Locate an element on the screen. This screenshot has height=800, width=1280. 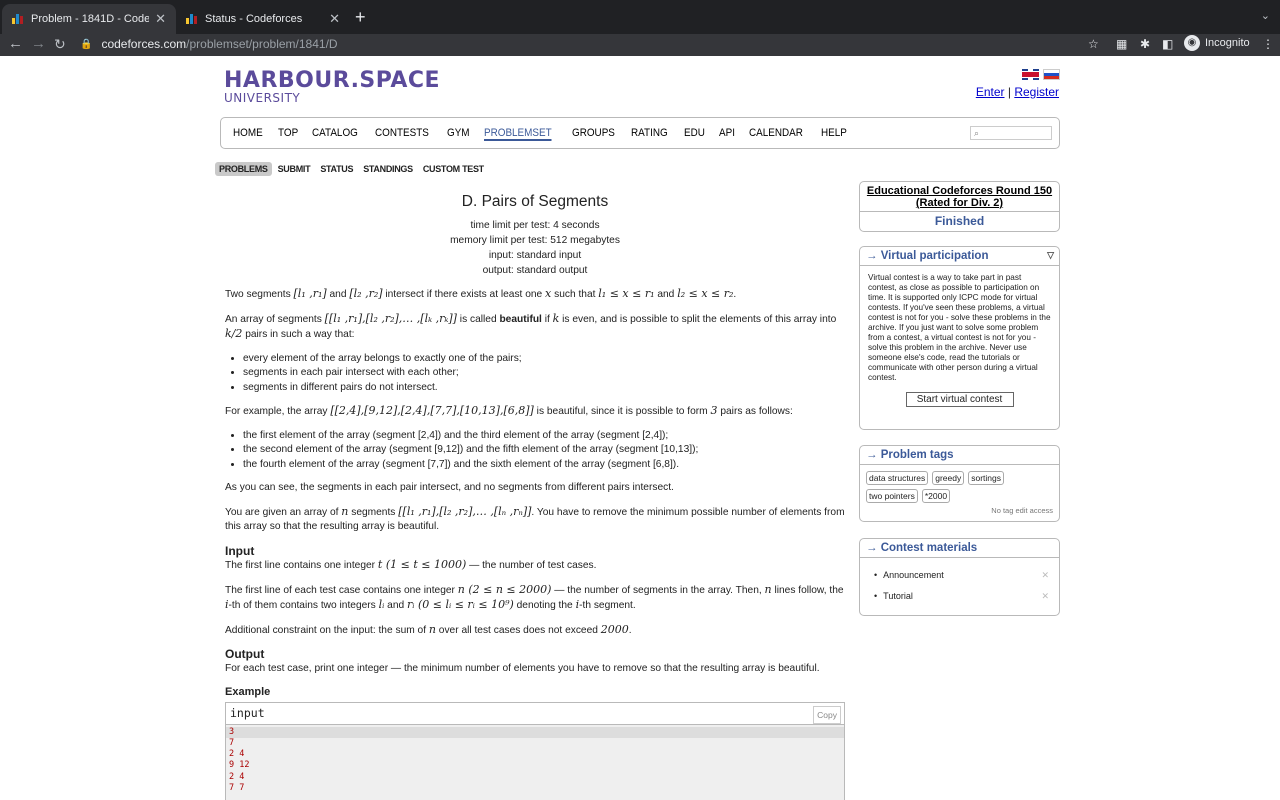
enter-link: Enter is located at coordinates (990, 92).